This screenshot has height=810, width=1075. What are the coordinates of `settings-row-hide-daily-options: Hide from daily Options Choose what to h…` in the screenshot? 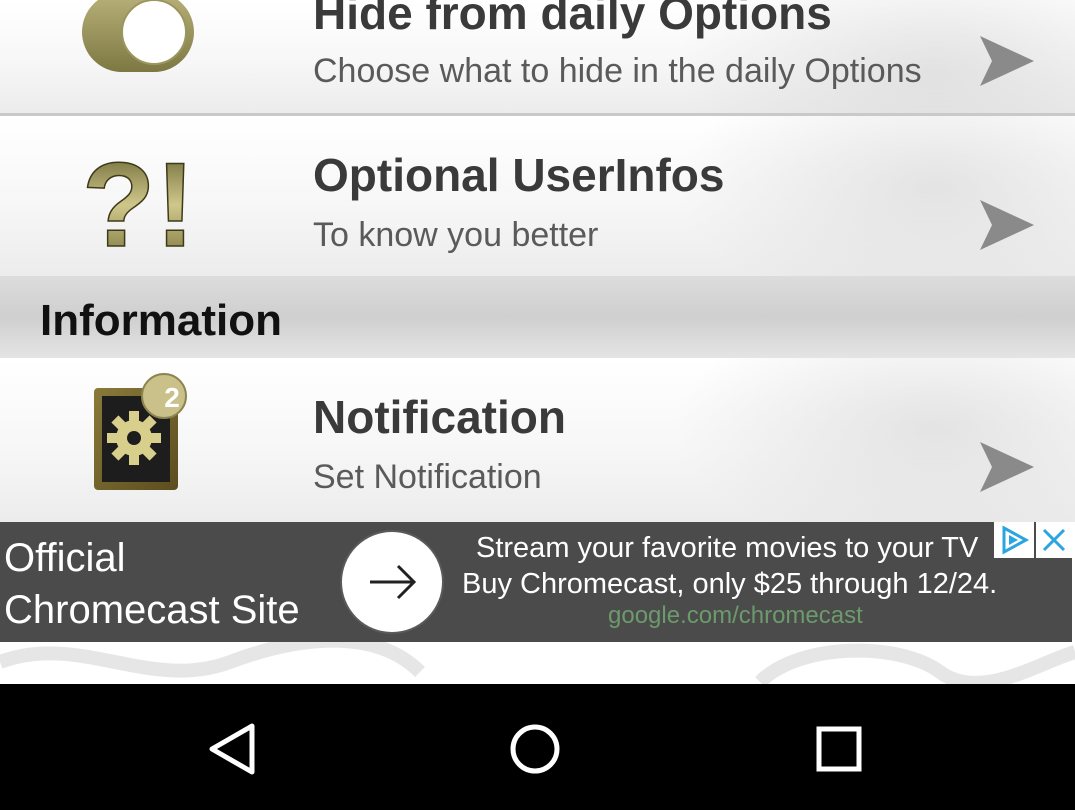 It's located at (537, 56).